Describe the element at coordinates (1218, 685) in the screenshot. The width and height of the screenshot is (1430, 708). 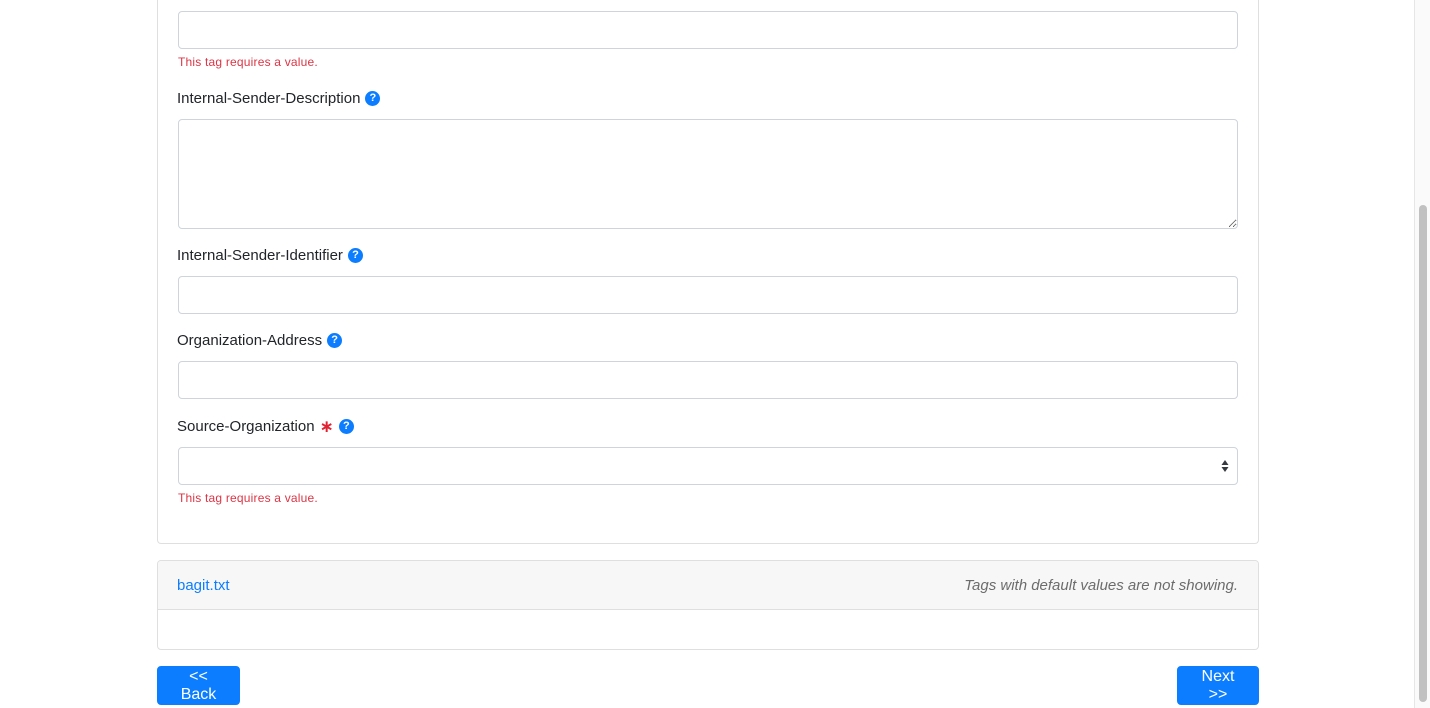
I see `next-button: Next >>` at that location.